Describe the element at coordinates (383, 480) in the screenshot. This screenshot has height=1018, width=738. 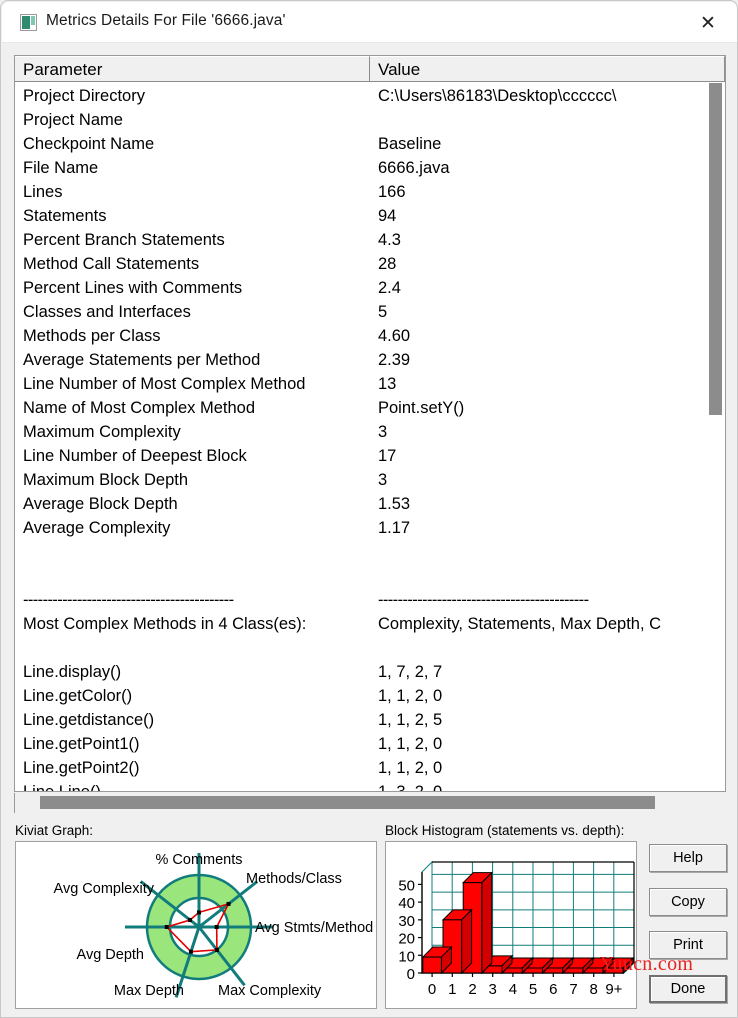
I see `table-cell-value: 3` at that location.